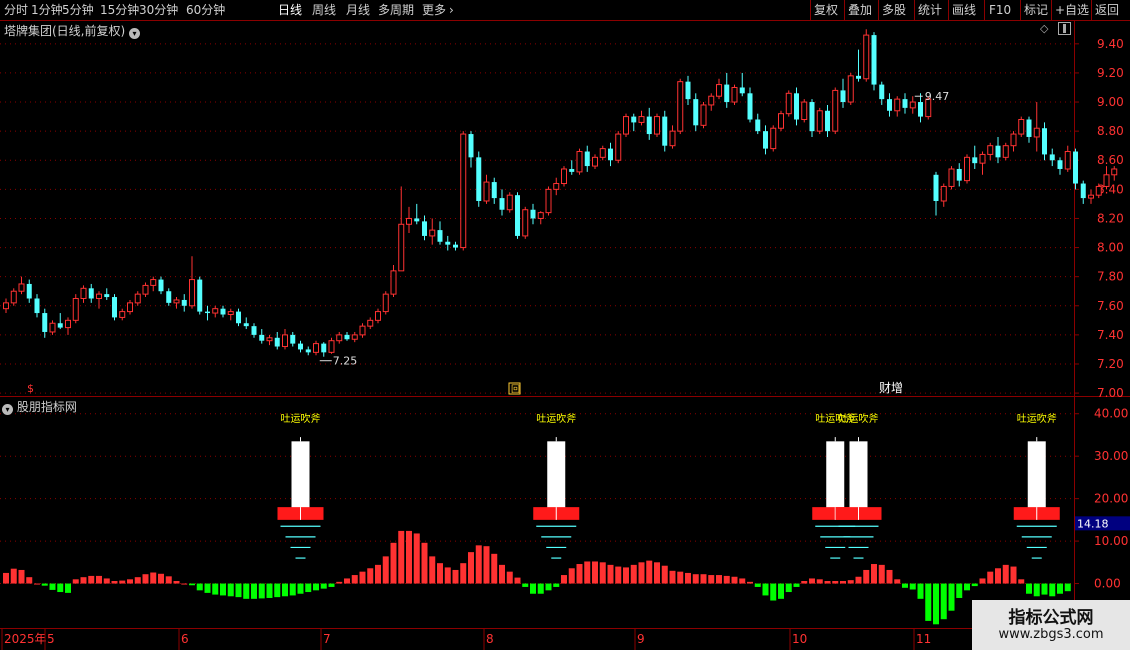 The width and height of the screenshot is (1130, 650). I want to click on current-value-label: 14.18, so click(1093, 523).